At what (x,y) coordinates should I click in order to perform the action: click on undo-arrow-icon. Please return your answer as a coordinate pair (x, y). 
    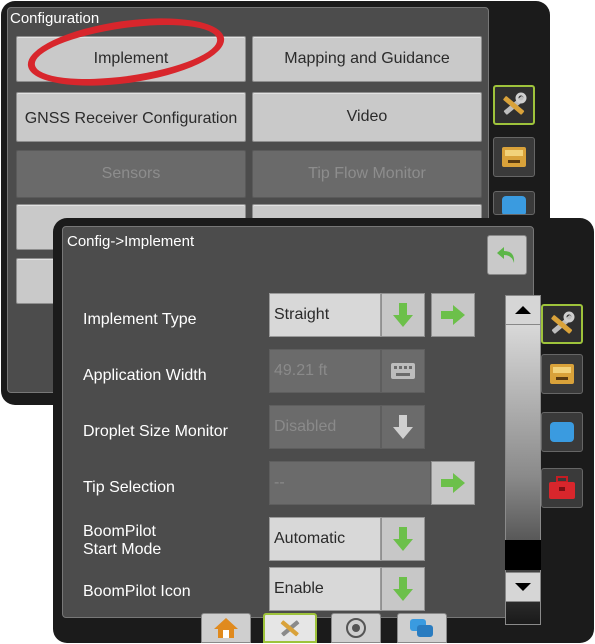
    Looking at the image, I should click on (506, 255).